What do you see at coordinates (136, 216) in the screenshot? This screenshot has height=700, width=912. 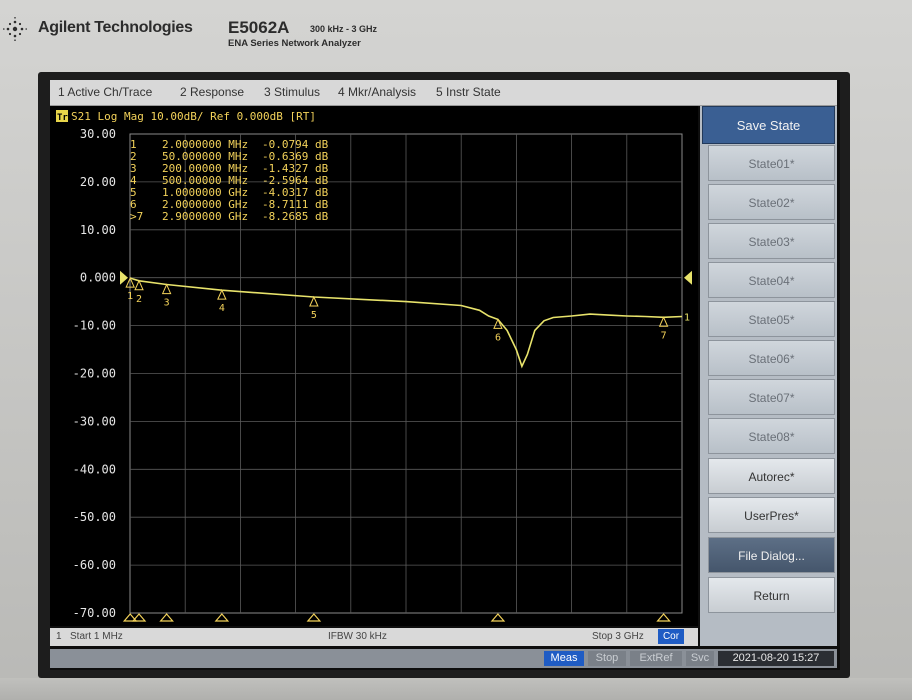 I see `marker-table-id: >7` at bounding box center [136, 216].